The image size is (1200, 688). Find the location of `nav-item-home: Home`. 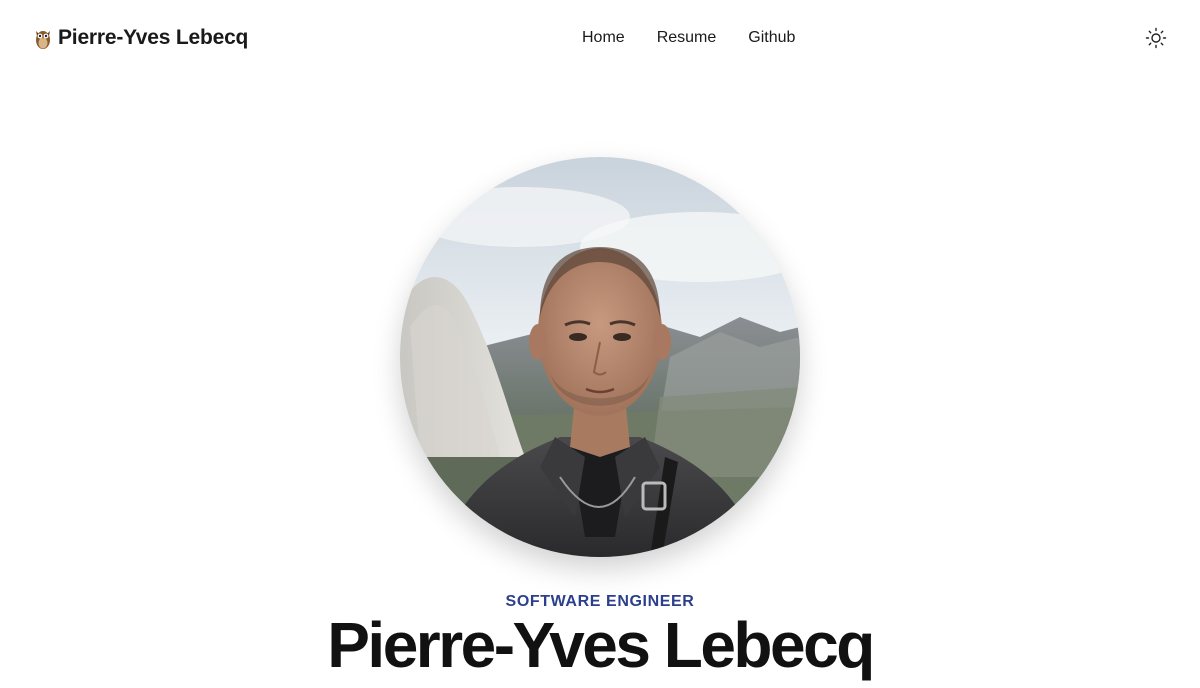

nav-item-home: Home is located at coordinates (603, 38).